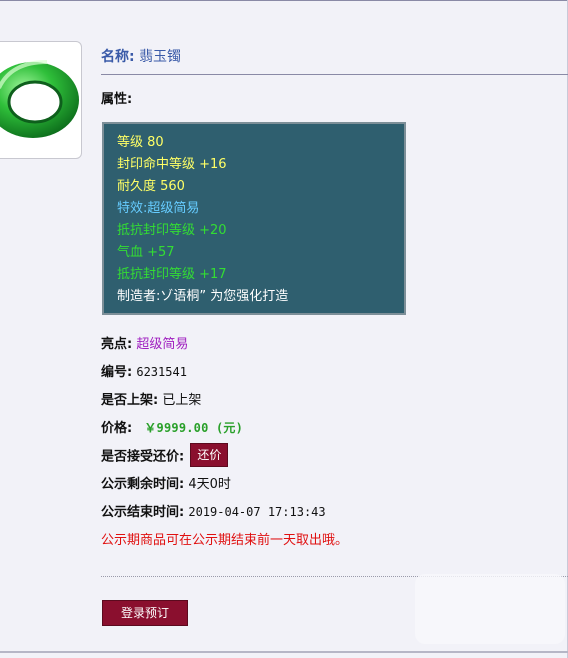 The width and height of the screenshot is (568, 658). Describe the element at coordinates (161, 372) in the screenshot. I see `serial-value: 6231541` at that location.